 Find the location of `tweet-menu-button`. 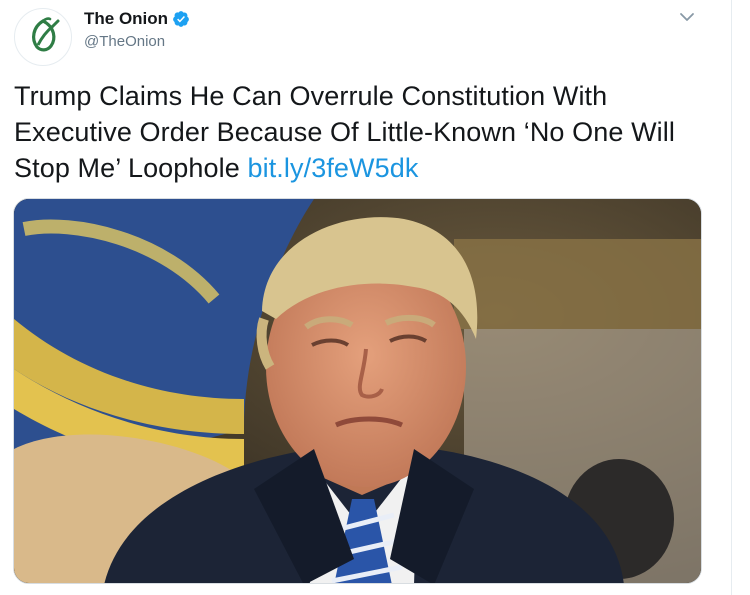

tweet-menu-button is located at coordinates (687, 19).